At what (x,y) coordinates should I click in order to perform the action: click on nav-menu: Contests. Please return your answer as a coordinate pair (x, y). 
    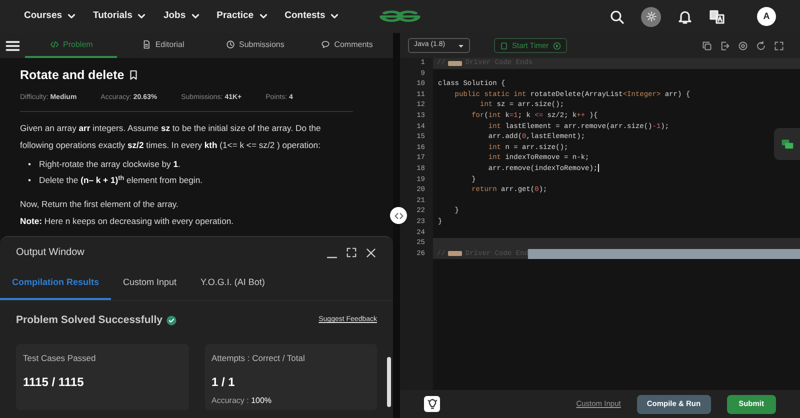
    Looking at the image, I should click on (312, 16).